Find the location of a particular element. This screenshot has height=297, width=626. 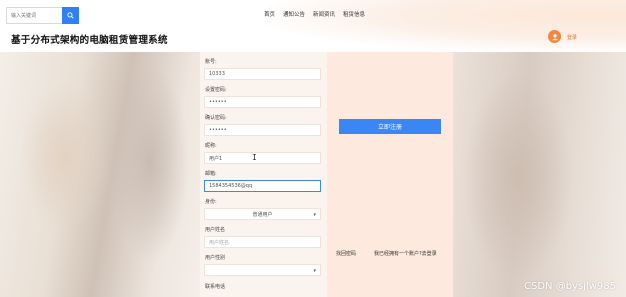

search-button is located at coordinates (70, 15).